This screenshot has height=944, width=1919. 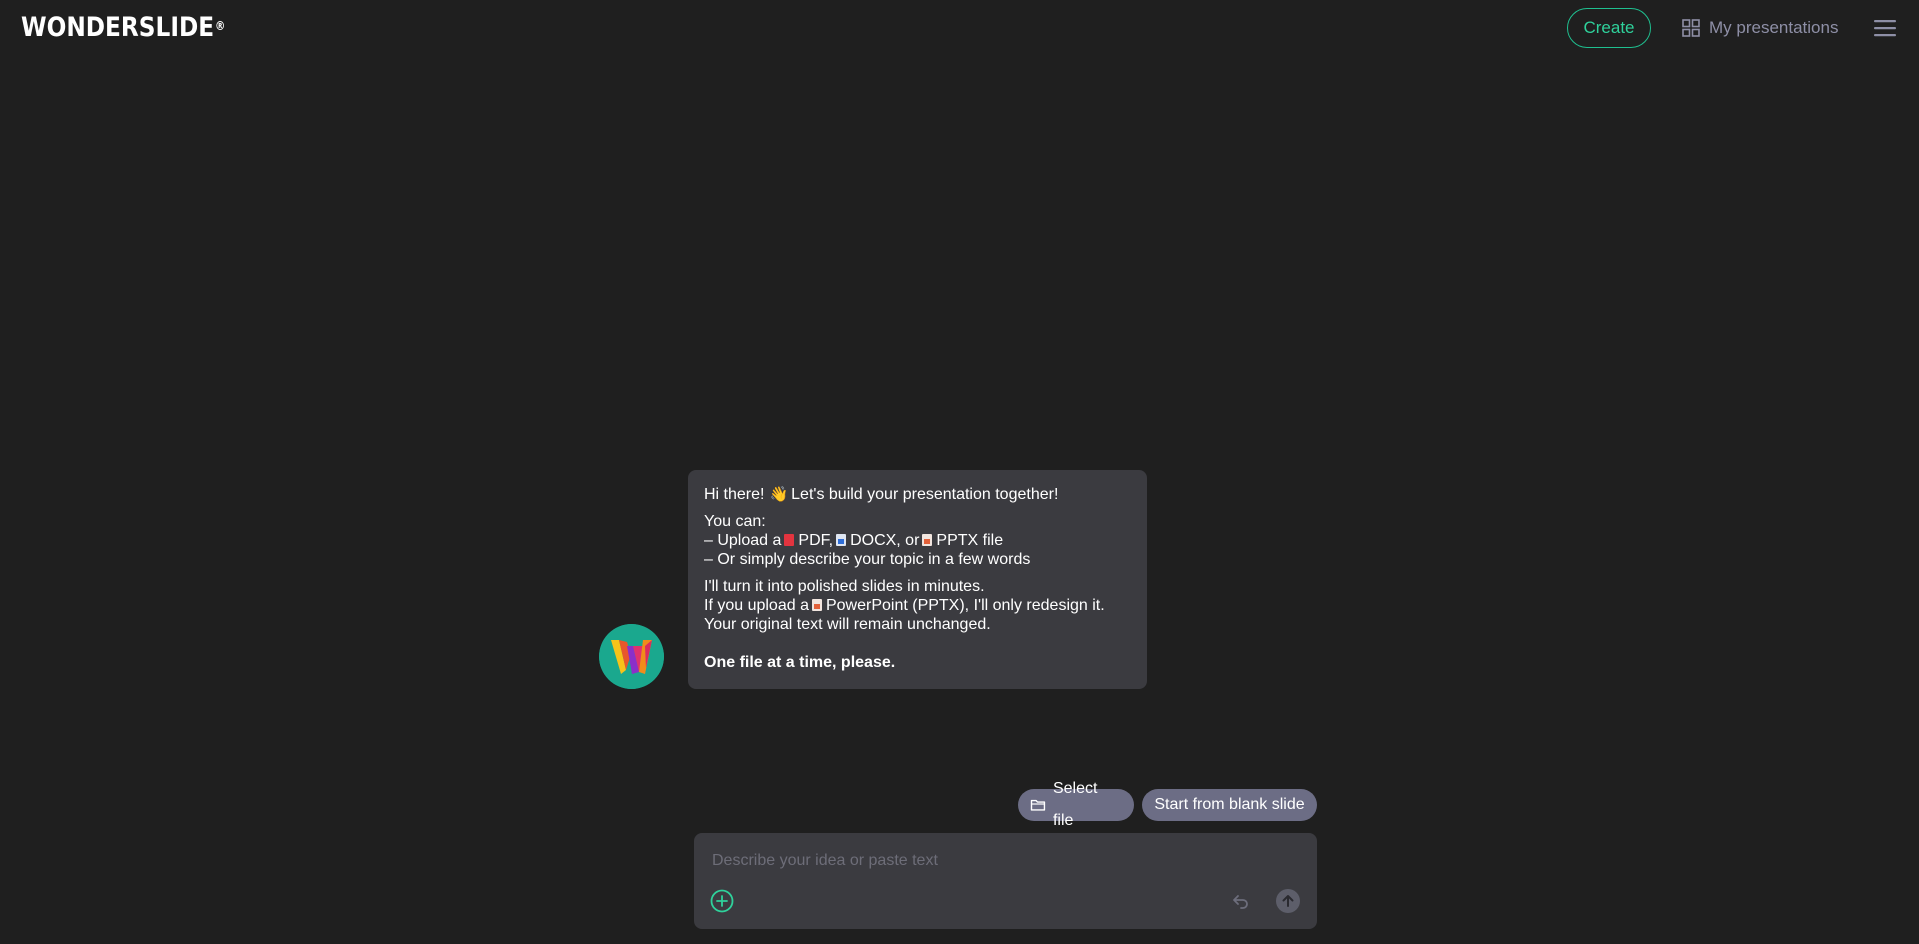 I want to click on upload-prefix-text: – Upload a, so click(x=743, y=540).